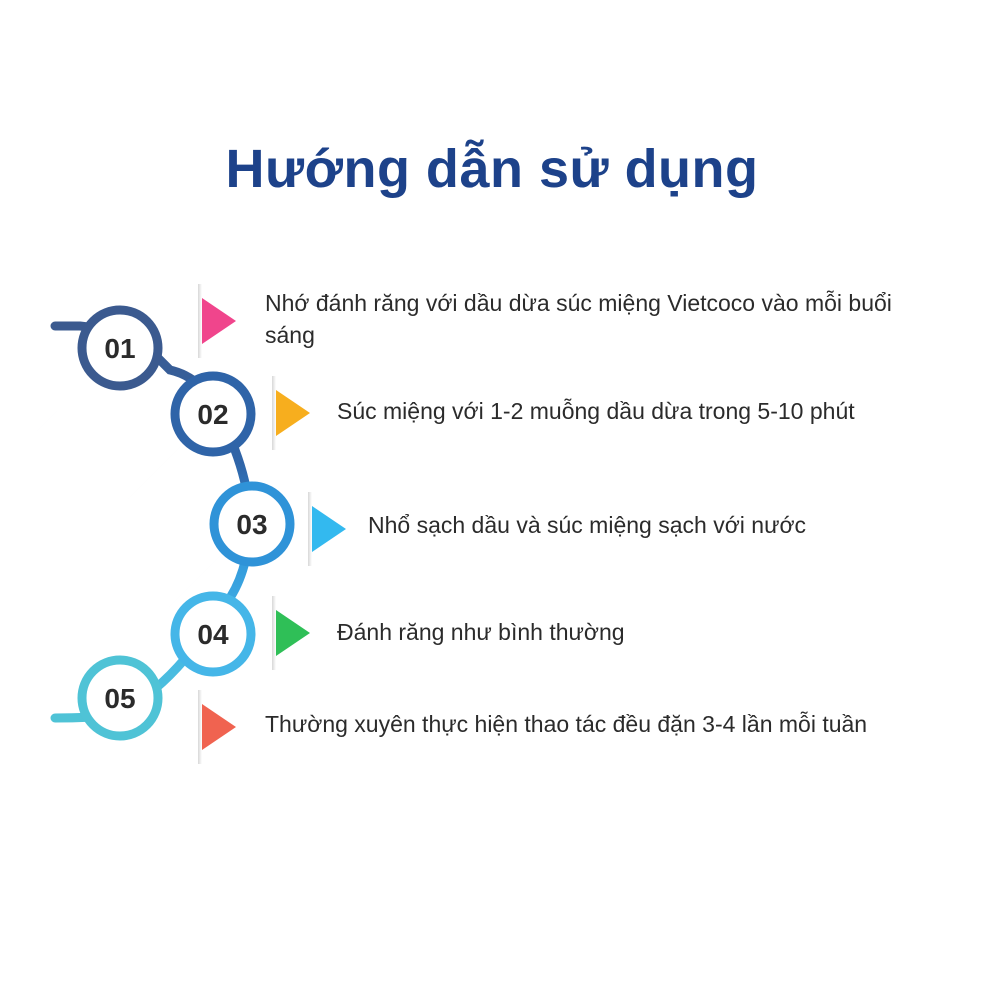 Image resolution: width=984 pixels, height=984 pixels. I want to click on step-node-3: 03, so click(252, 524).